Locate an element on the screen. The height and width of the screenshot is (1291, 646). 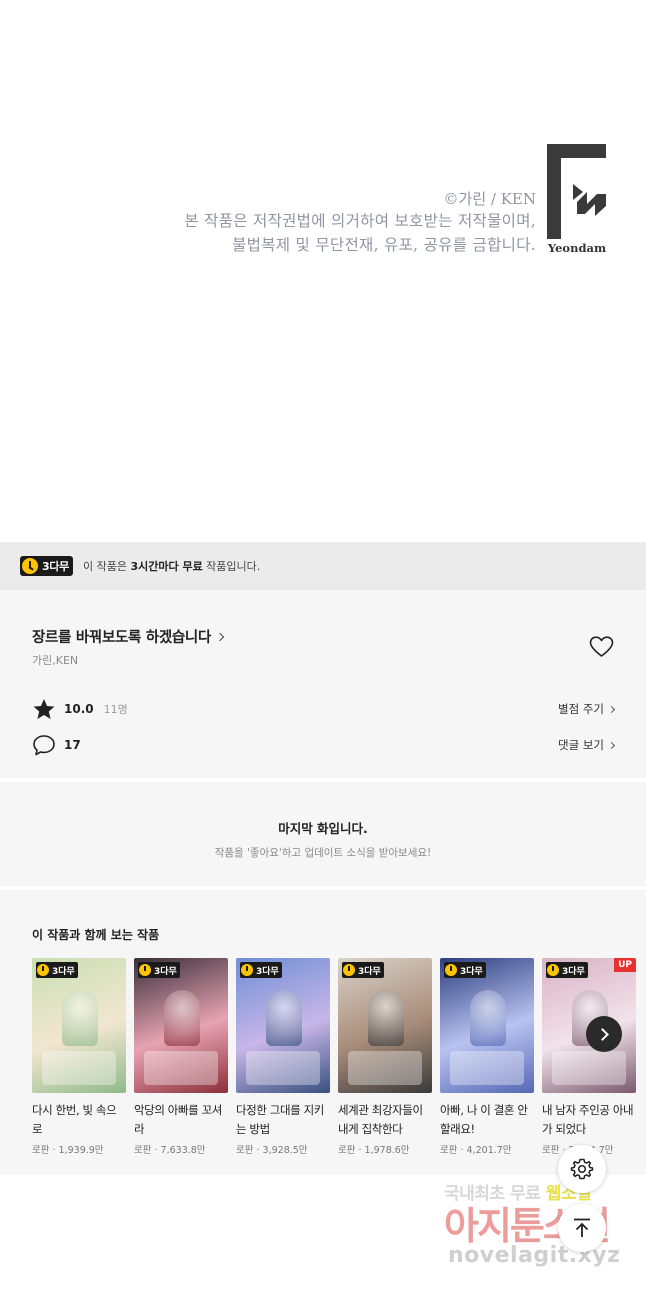
recommendation-title: 다시 한번, 빛 속으로 is located at coordinates (79, 1120).